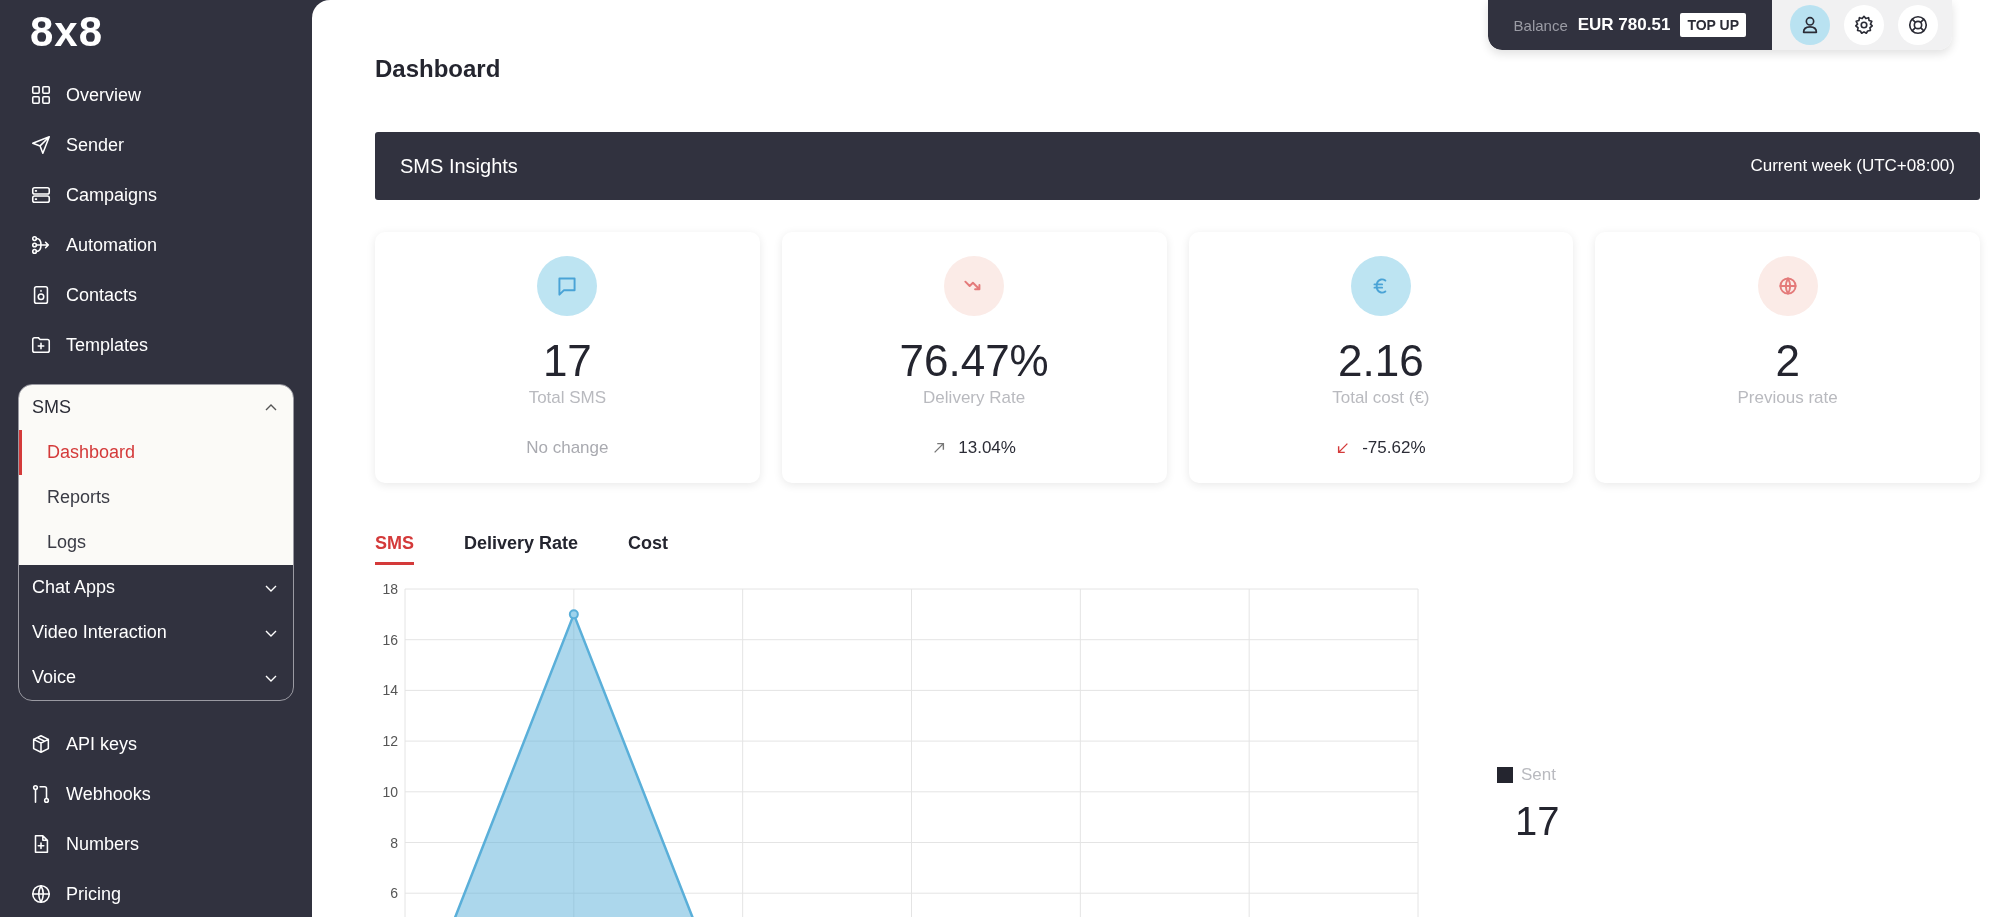  I want to click on settings-icon, so click(1864, 25).